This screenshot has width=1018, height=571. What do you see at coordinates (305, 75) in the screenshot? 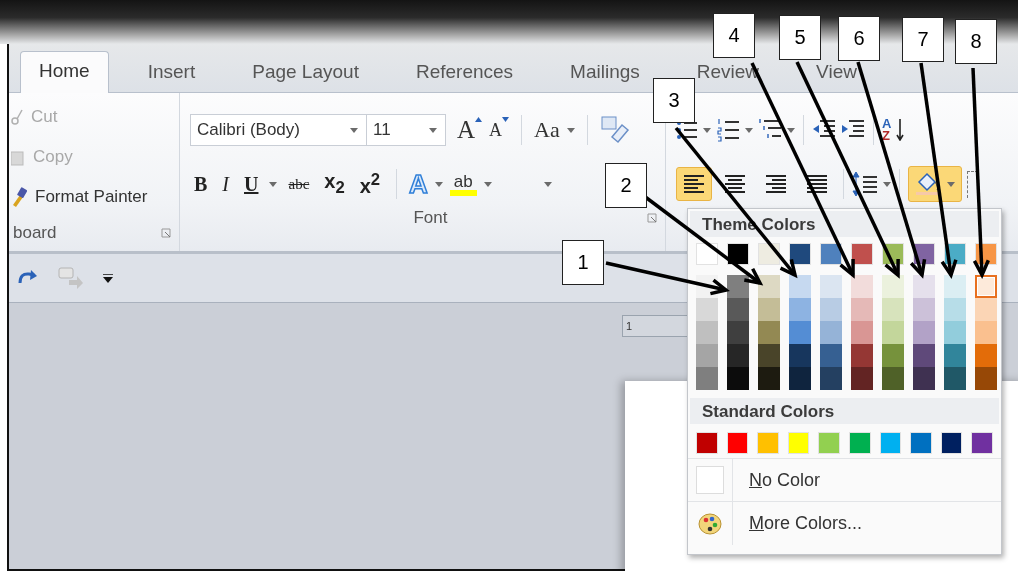
I see `ribbon-tab: Page Layout` at bounding box center [305, 75].